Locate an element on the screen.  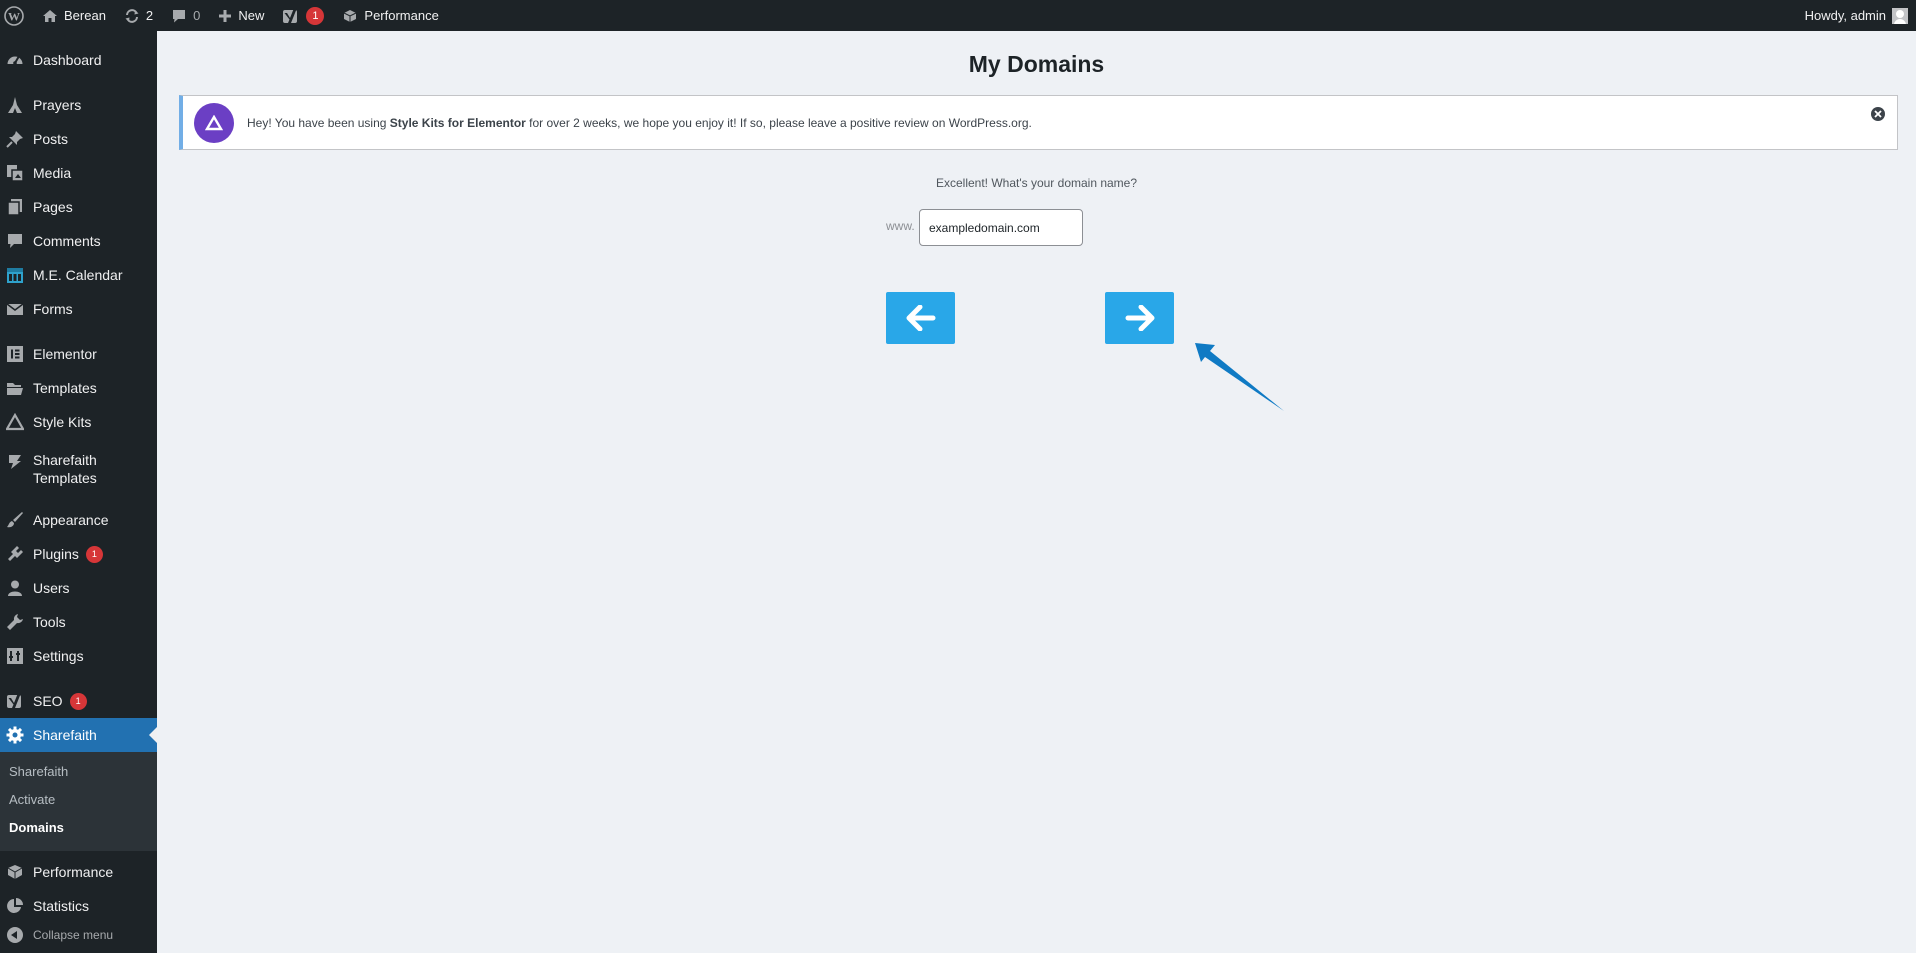
domain-input is located at coordinates (1001, 227).